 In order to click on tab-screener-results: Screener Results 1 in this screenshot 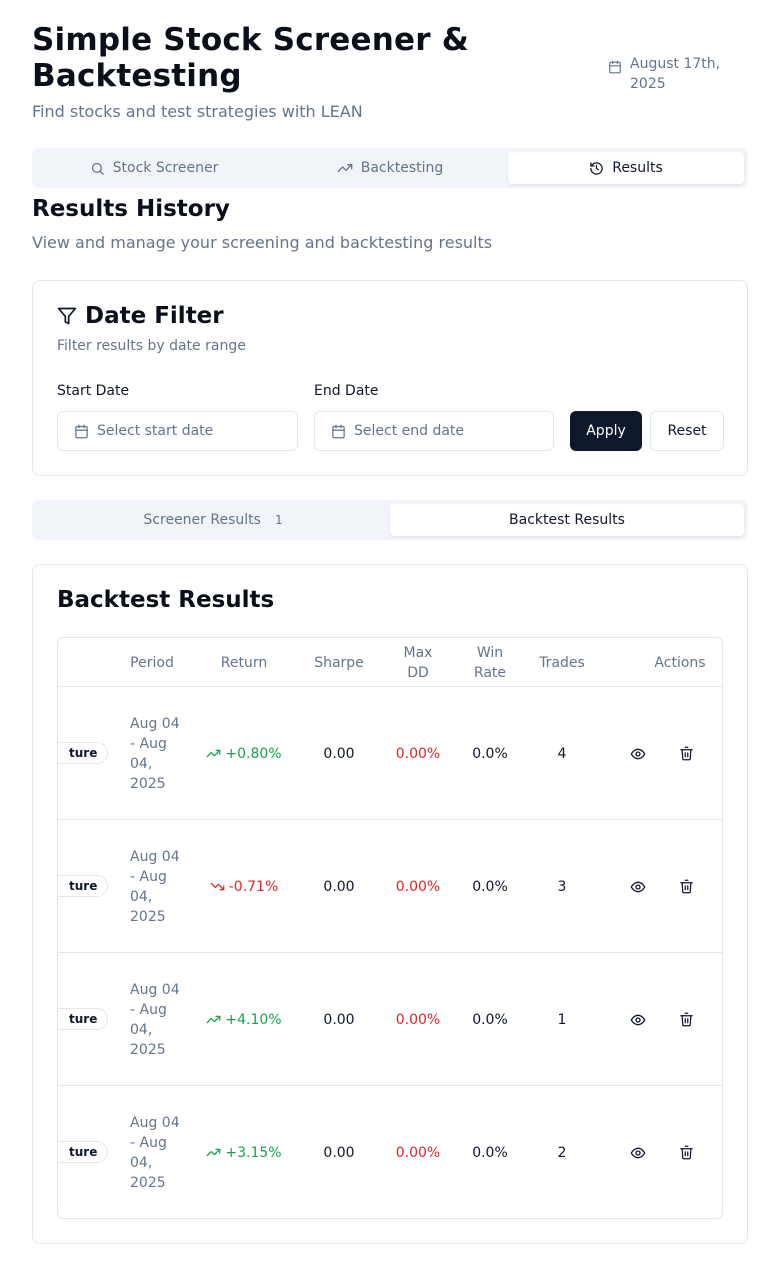, I will do `click(213, 520)`.